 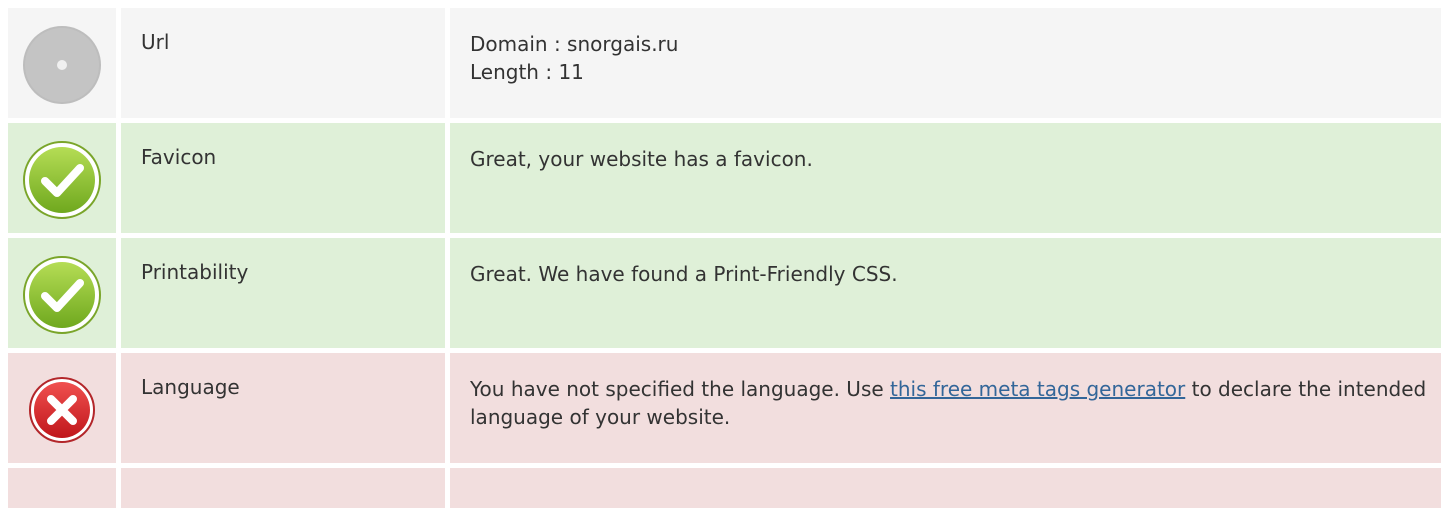 What do you see at coordinates (945, 63) in the screenshot?
I see `row-description: Domain : snorgais.ru Length : 11` at bounding box center [945, 63].